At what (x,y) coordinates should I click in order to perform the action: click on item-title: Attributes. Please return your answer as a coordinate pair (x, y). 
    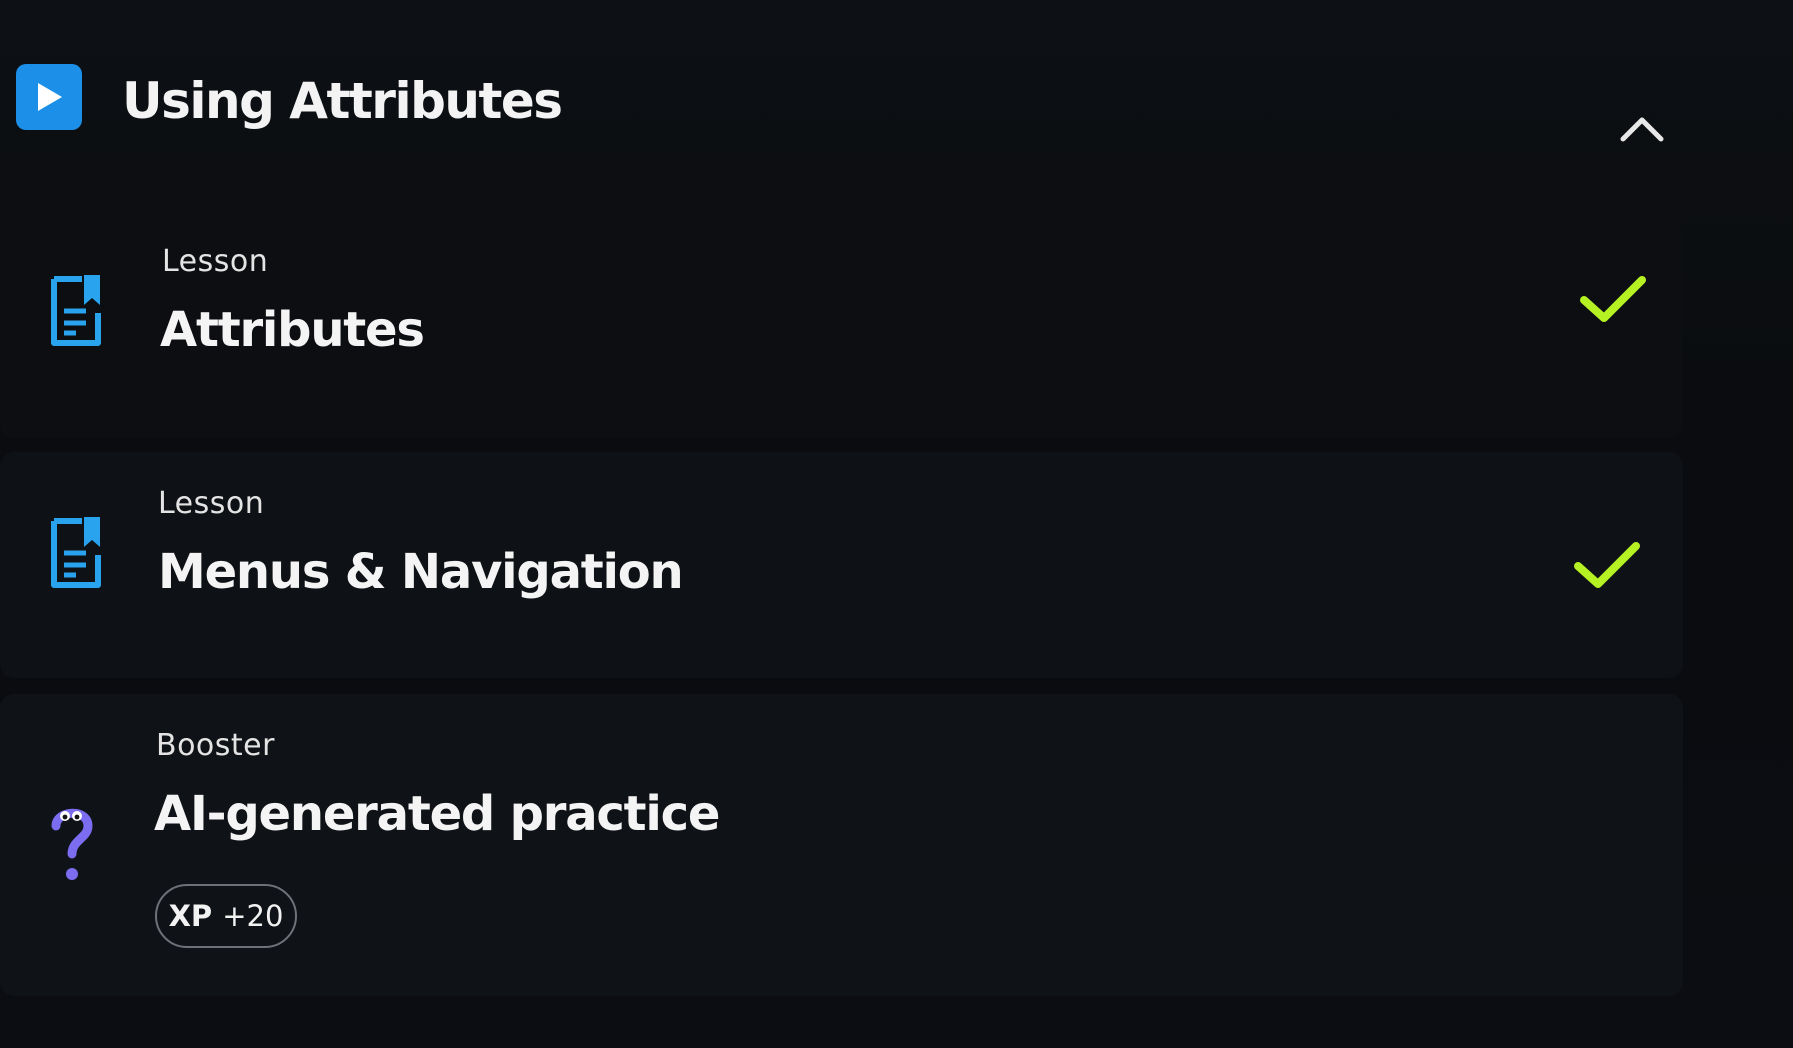
    Looking at the image, I should click on (292, 330).